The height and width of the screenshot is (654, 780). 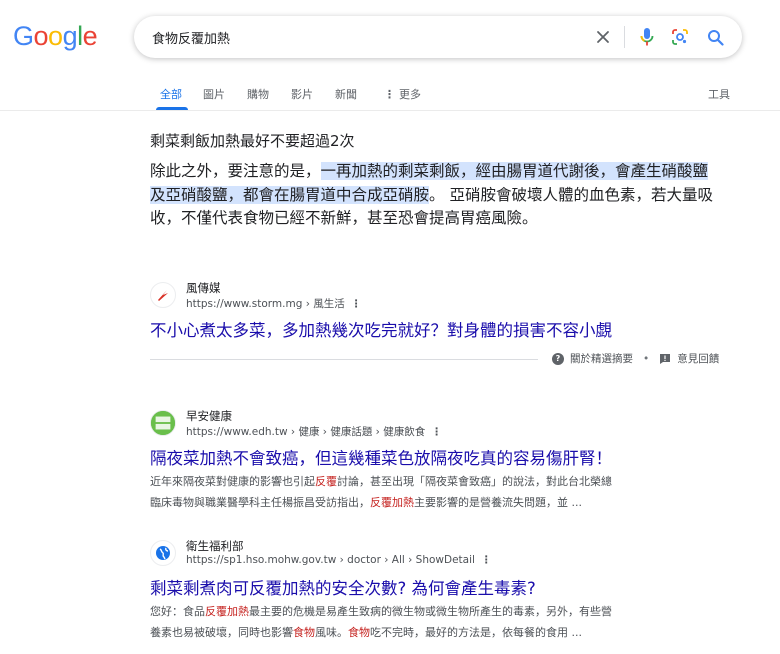 I want to click on tab-more: ⋮ 更多, so click(x=402, y=94).